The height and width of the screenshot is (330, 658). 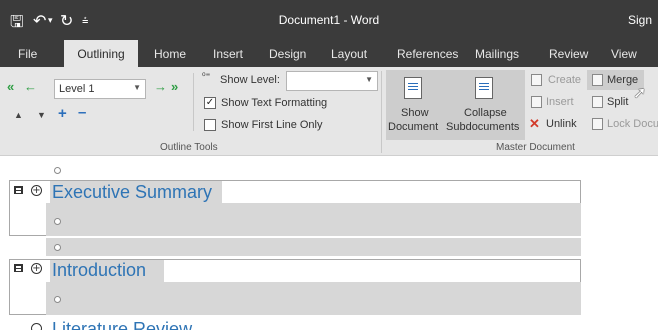 What do you see at coordinates (99, 270) in the screenshot?
I see `outline-heading-introduction: Introduction` at bounding box center [99, 270].